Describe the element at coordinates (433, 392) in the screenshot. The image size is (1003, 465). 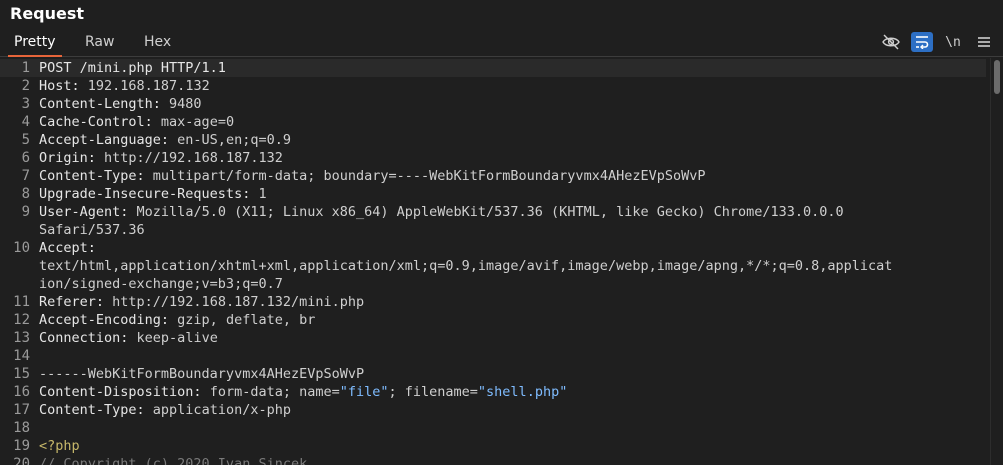
I see `code-token: ; filename=` at that location.